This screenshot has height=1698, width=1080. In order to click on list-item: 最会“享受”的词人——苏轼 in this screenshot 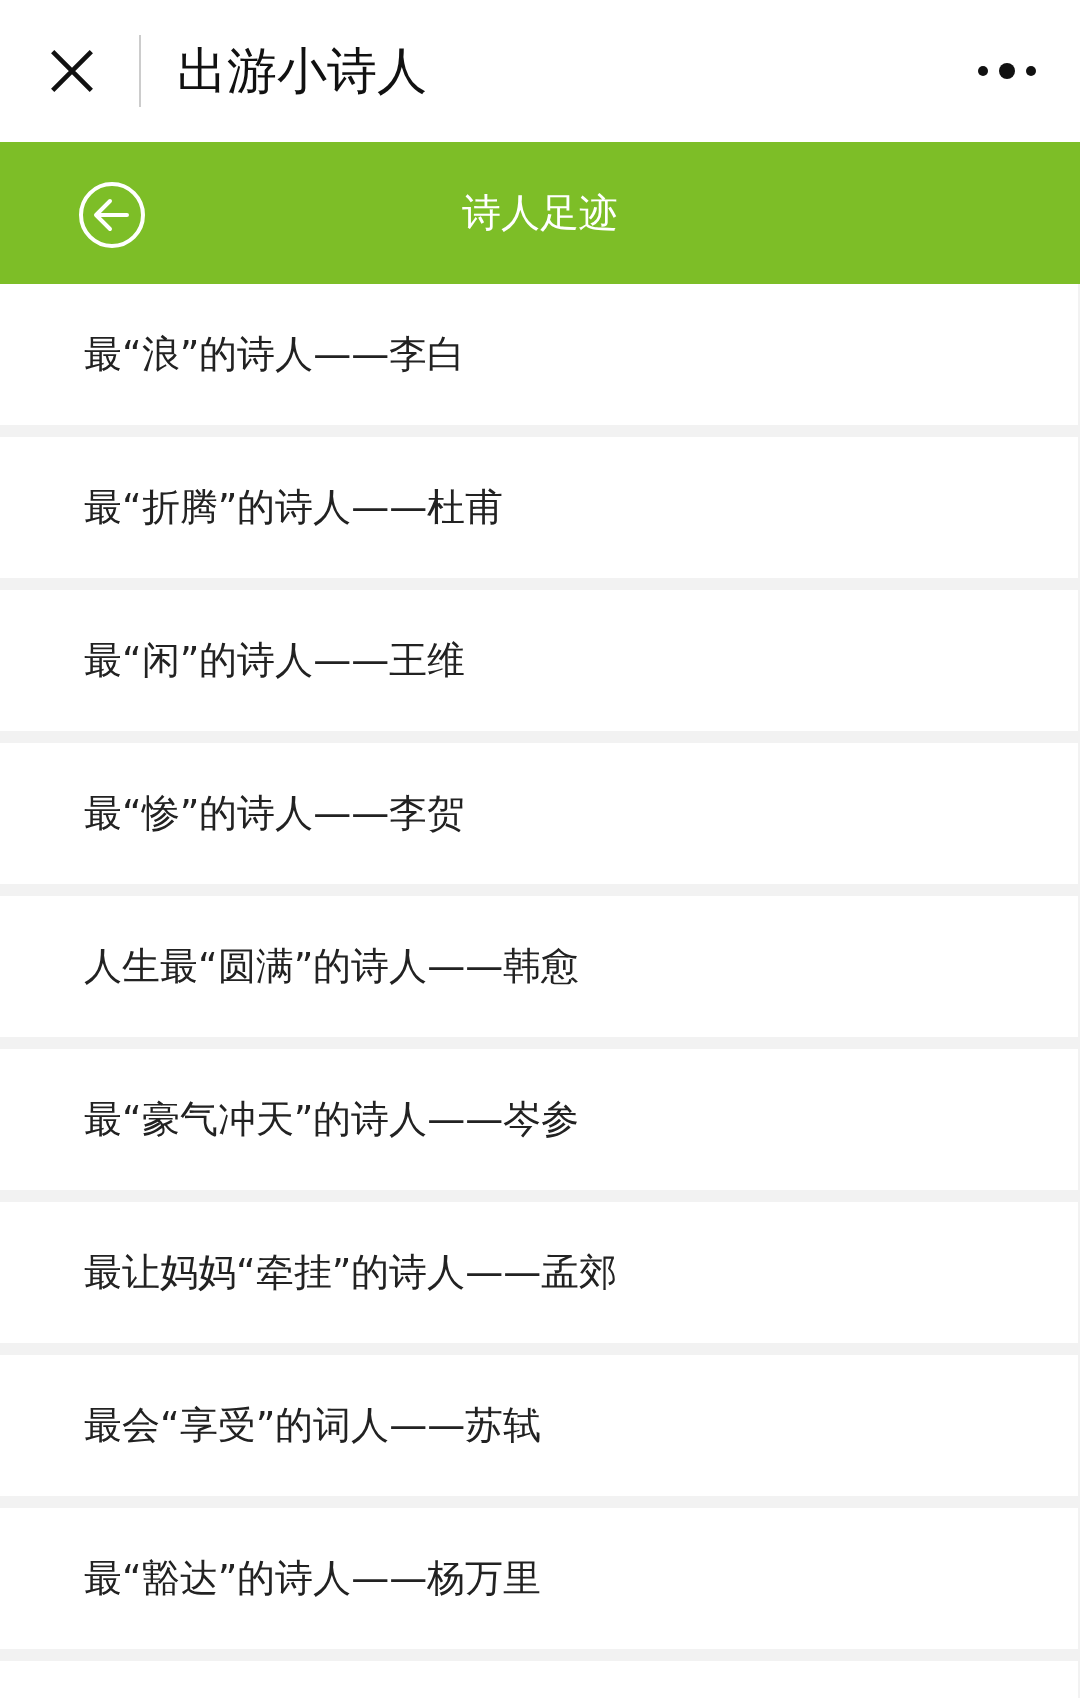, I will do `click(539, 1425)`.